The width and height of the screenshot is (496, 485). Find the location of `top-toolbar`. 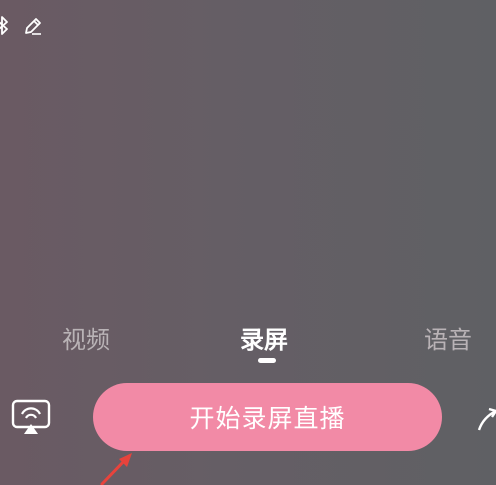

top-toolbar is located at coordinates (22, 26).